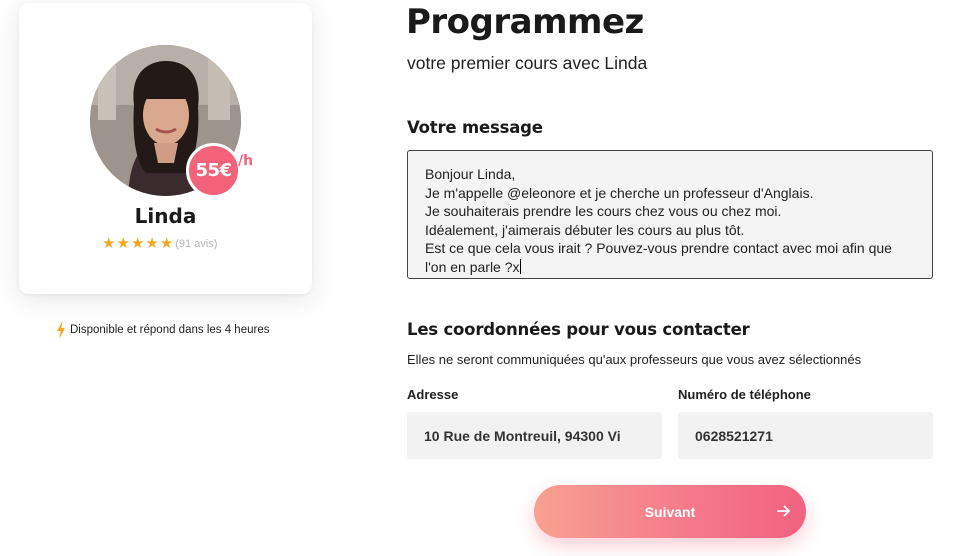 This screenshot has width=966, height=556. I want to click on arrow-right-icon, so click(783, 511).